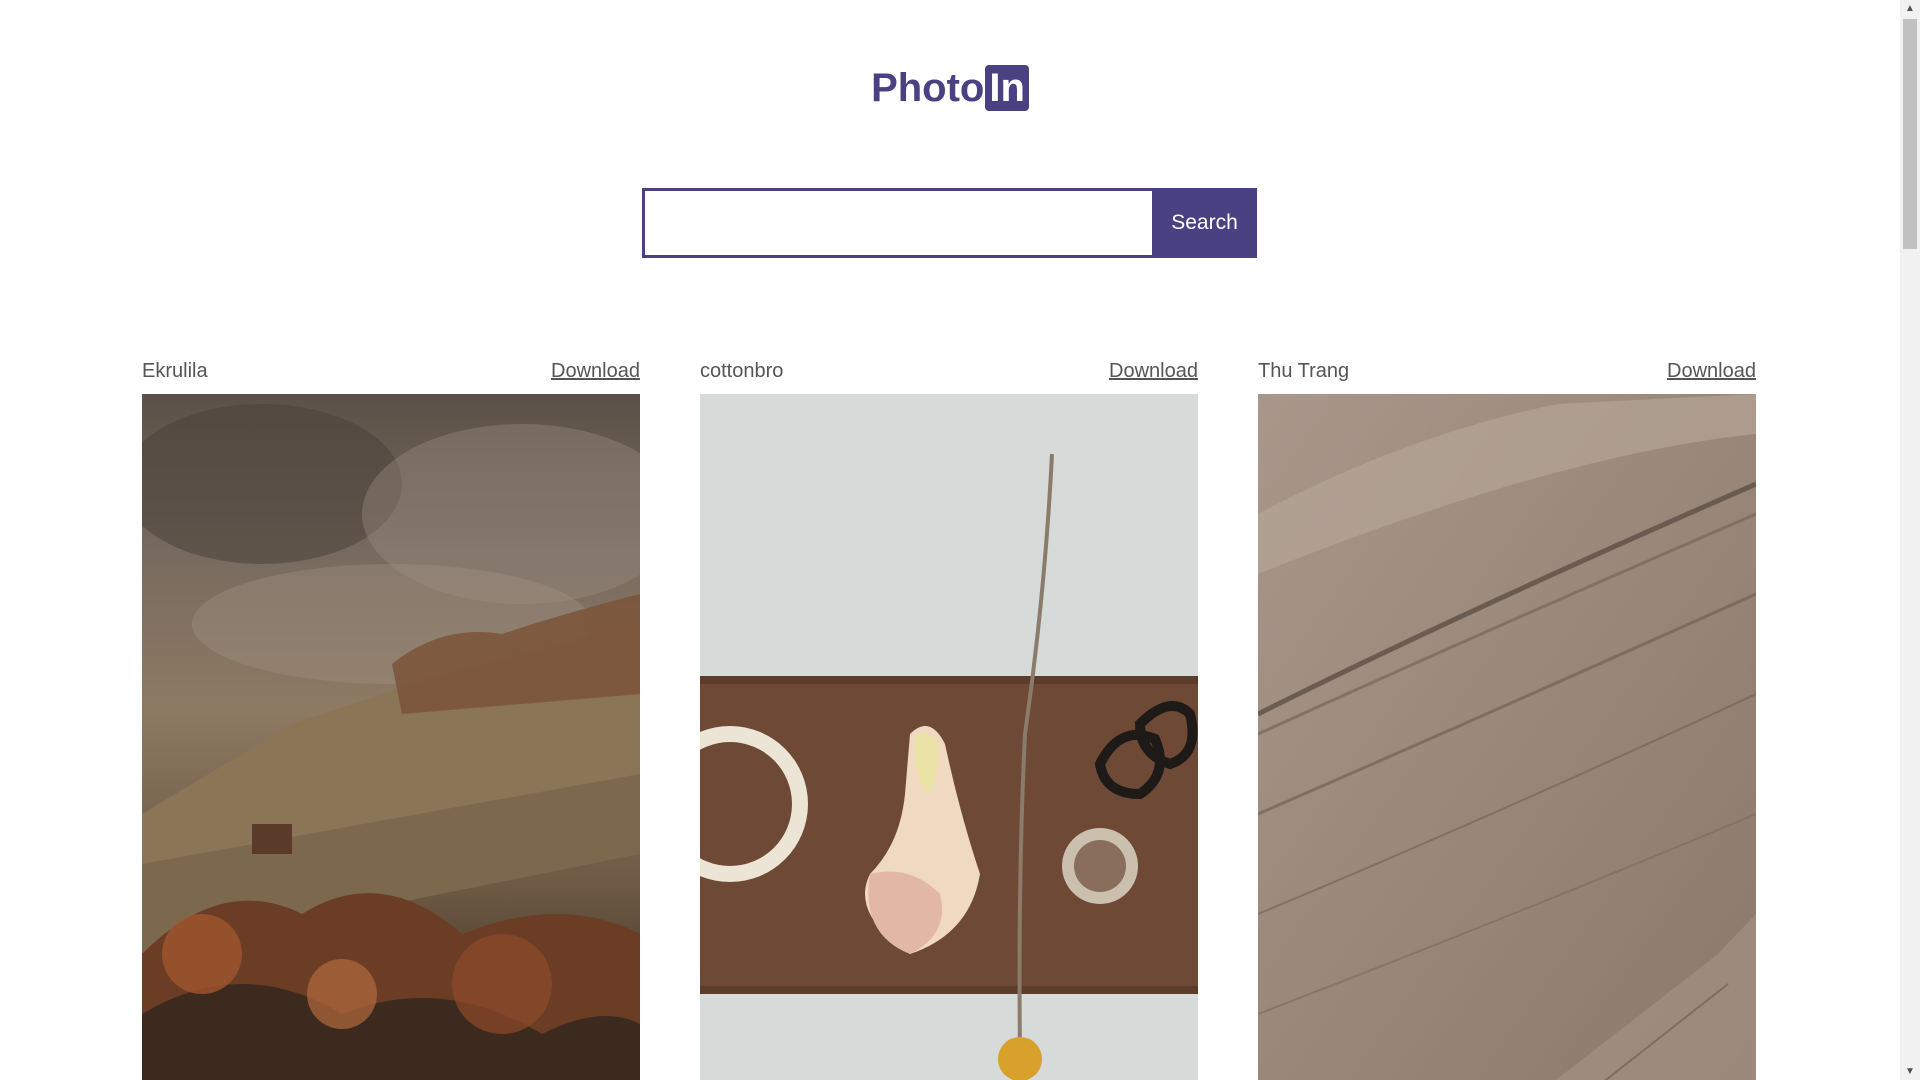 Image resolution: width=1920 pixels, height=1080 pixels. Describe the element at coordinates (1007, 88) in the screenshot. I see `logo-badge: In` at that location.